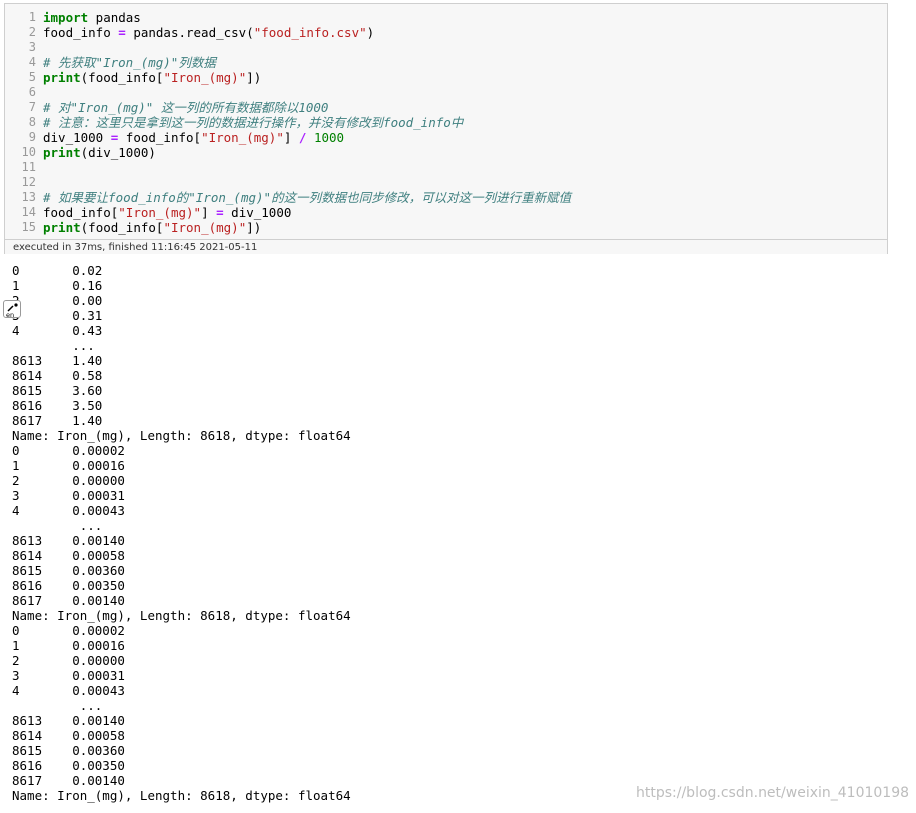  Describe the element at coordinates (189, 32) in the screenshot. I see `code-token: pandas.read_csv(` at that location.